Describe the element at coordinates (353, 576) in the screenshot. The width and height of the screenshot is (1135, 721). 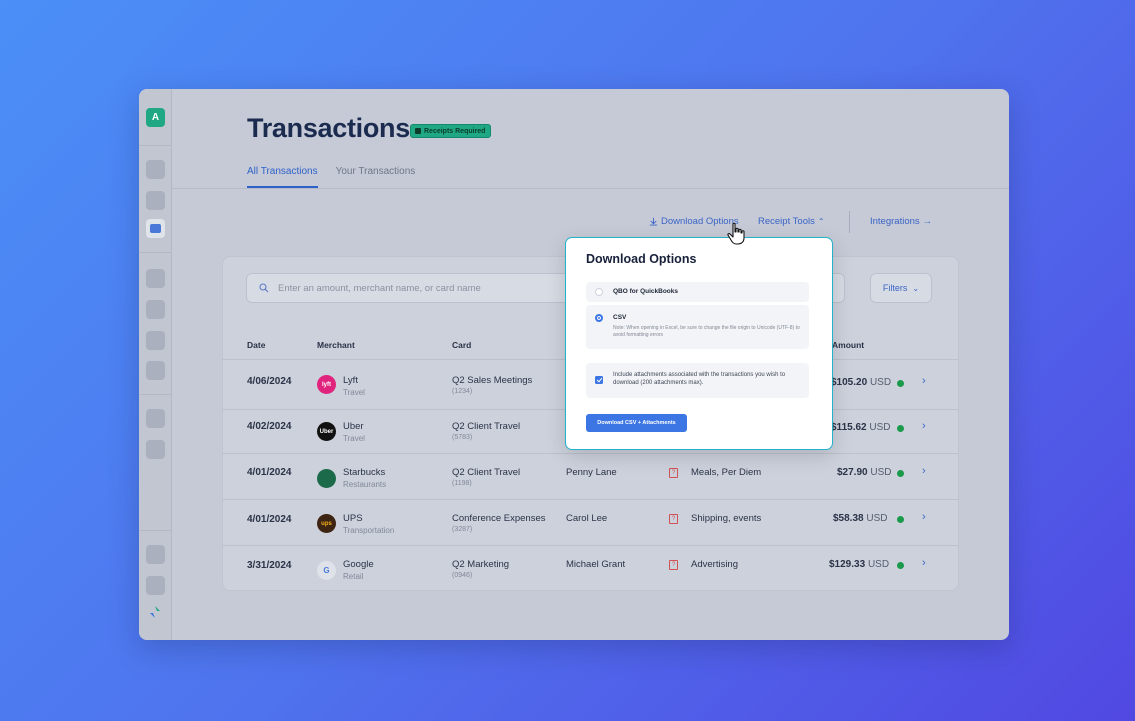
I see `merchant-category: Retail` at that location.